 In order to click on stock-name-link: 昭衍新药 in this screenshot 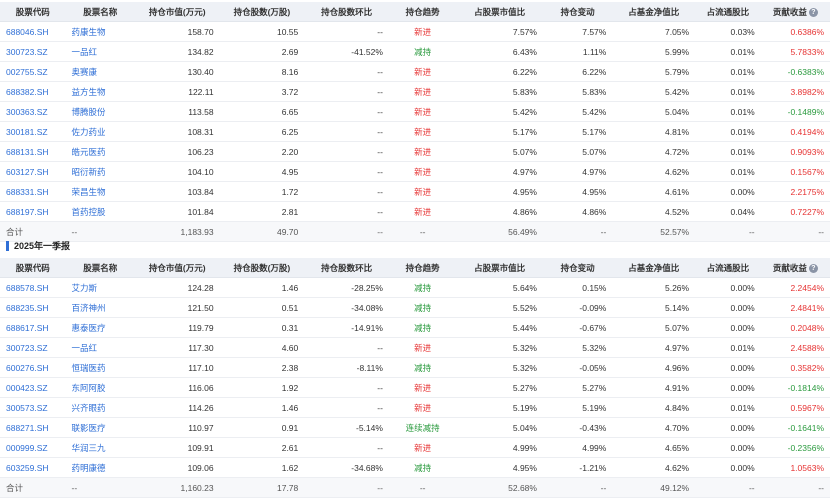, I will do `click(89, 172)`.